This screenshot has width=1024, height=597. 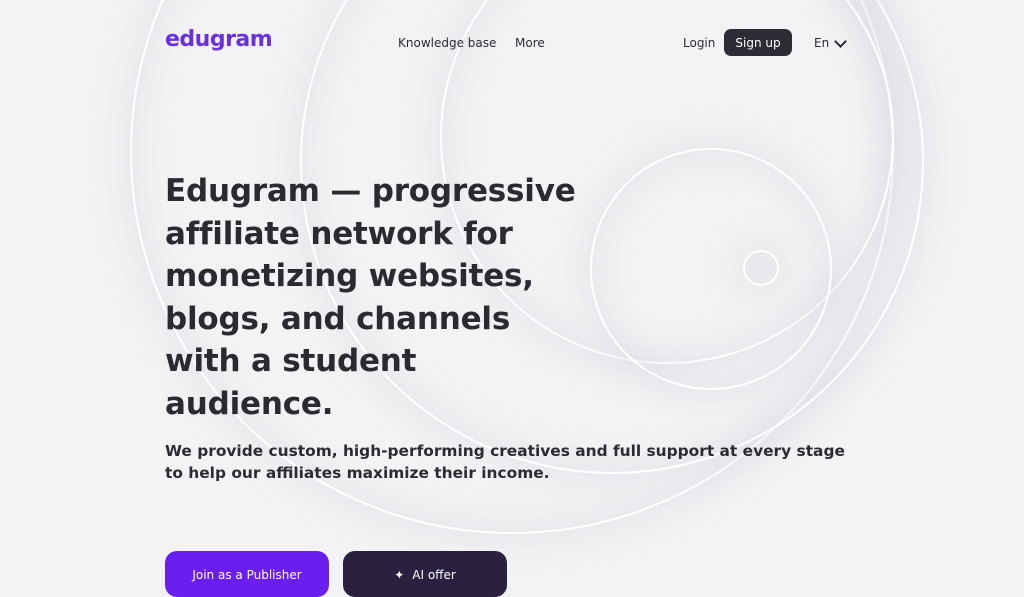 I want to click on sparkle-icon: ✦, so click(x=399, y=575).